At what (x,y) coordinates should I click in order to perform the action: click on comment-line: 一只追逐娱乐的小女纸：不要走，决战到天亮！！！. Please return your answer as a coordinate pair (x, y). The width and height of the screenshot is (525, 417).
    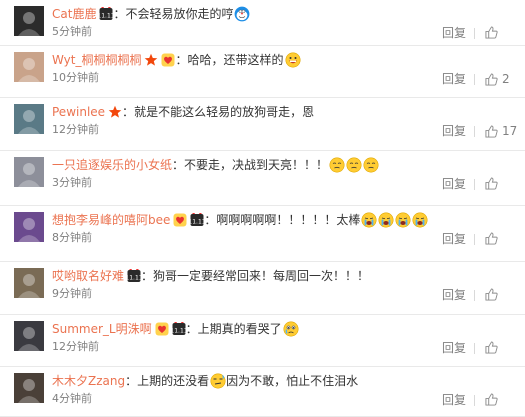
    Looking at the image, I should click on (215, 165).